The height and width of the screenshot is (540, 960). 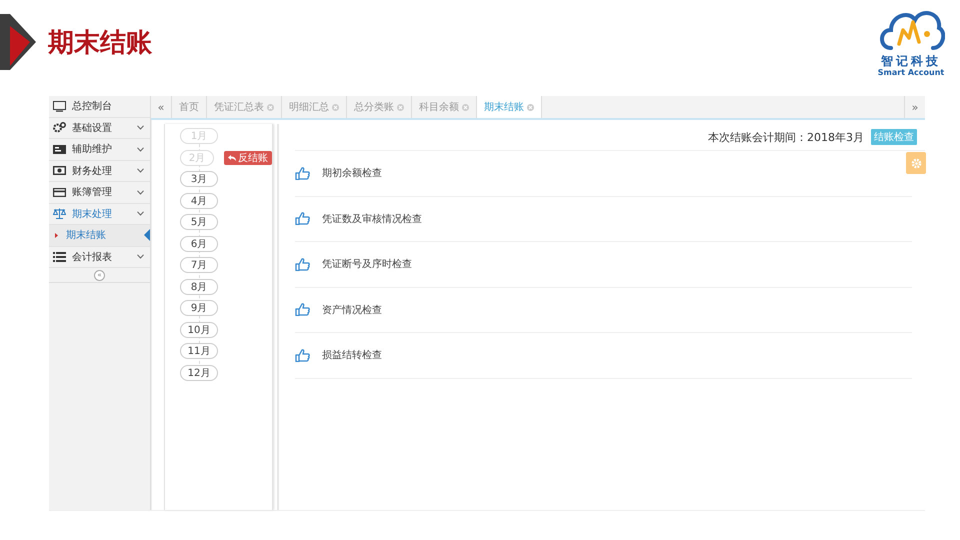 I want to click on check-item: 凭证数及审核情况检查, so click(x=372, y=219).